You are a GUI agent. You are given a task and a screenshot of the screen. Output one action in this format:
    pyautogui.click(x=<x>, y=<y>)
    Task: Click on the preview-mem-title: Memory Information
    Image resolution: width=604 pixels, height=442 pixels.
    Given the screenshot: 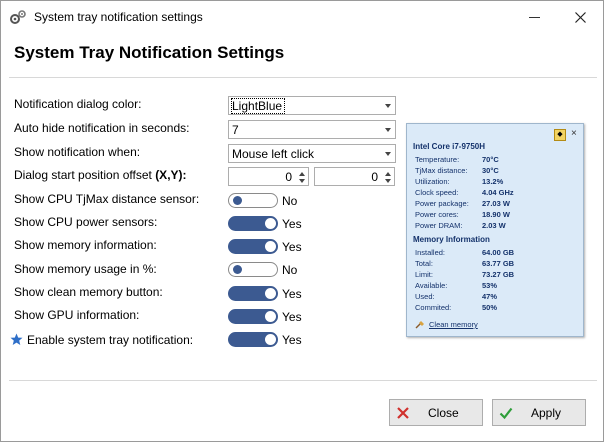 What is the action you would take?
    pyautogui.click(x=451, y=239)
    